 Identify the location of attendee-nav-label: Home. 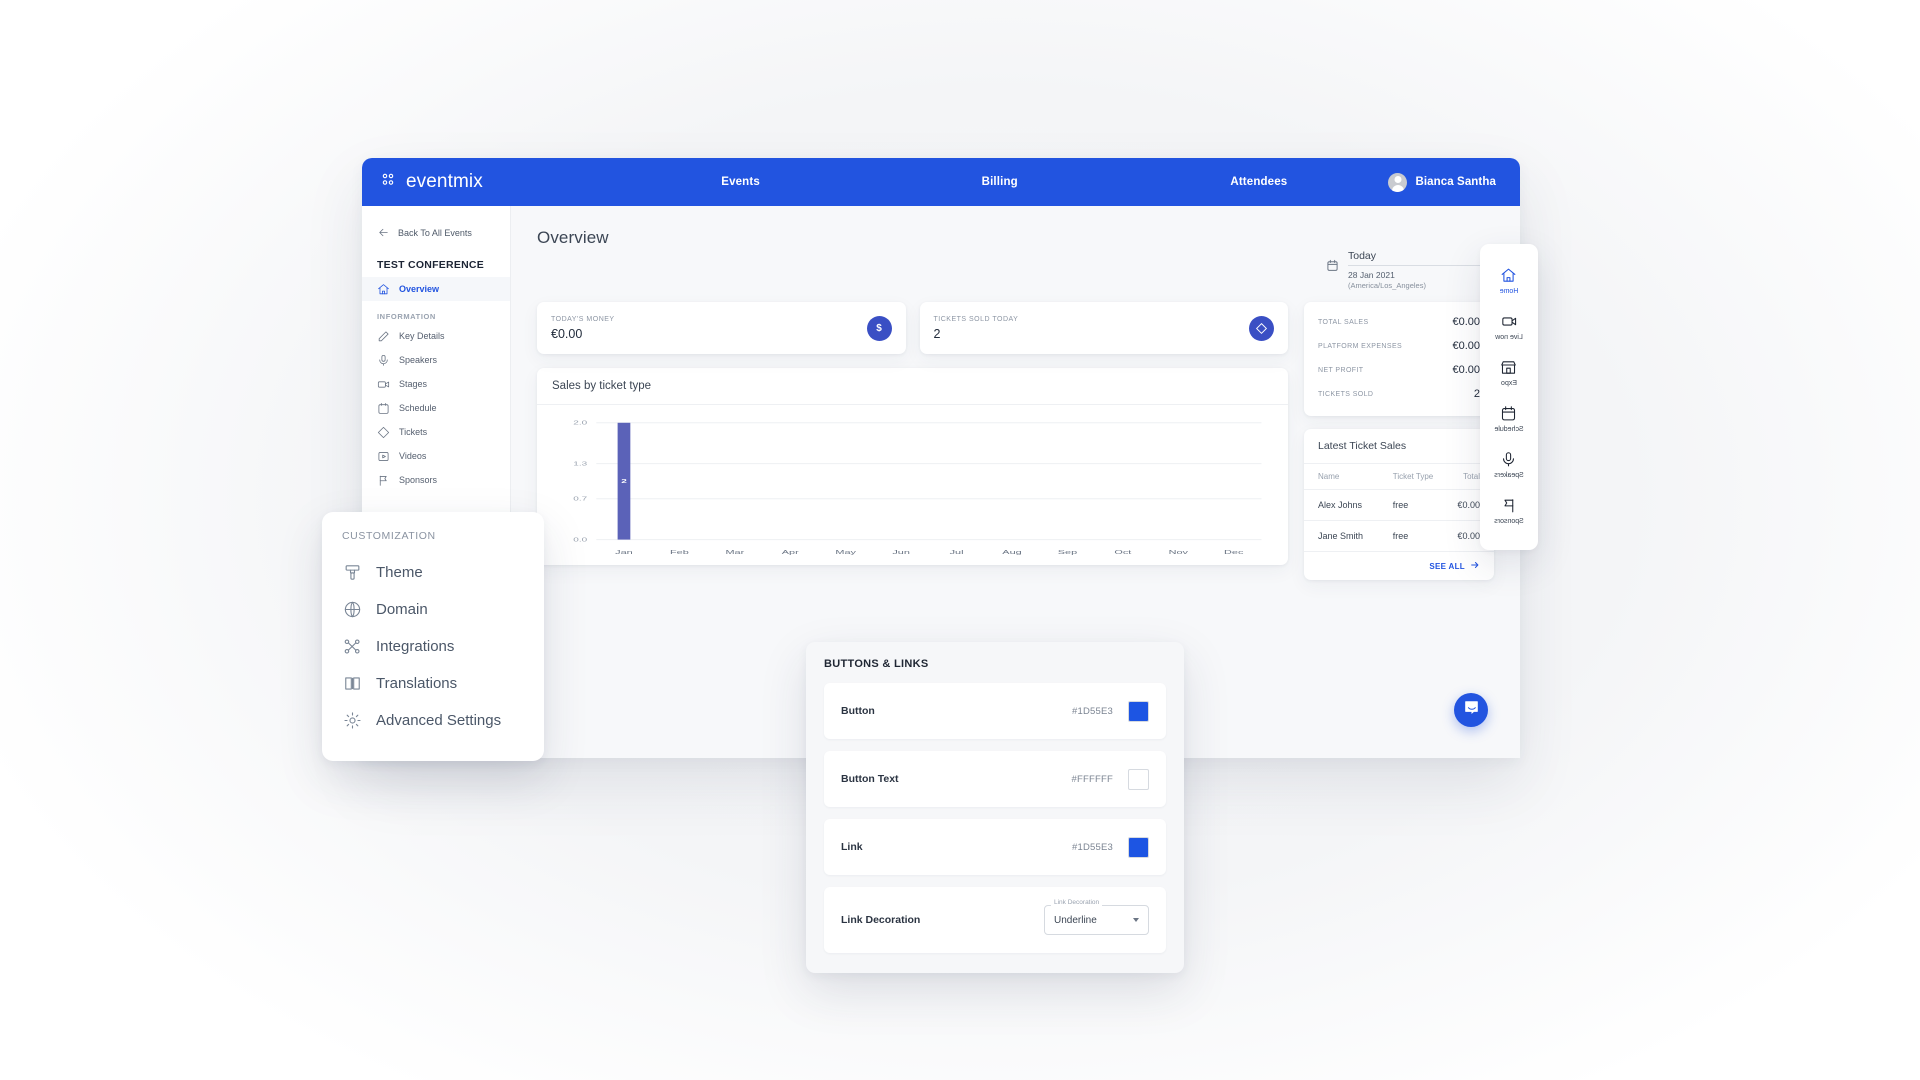
(1509, 291).